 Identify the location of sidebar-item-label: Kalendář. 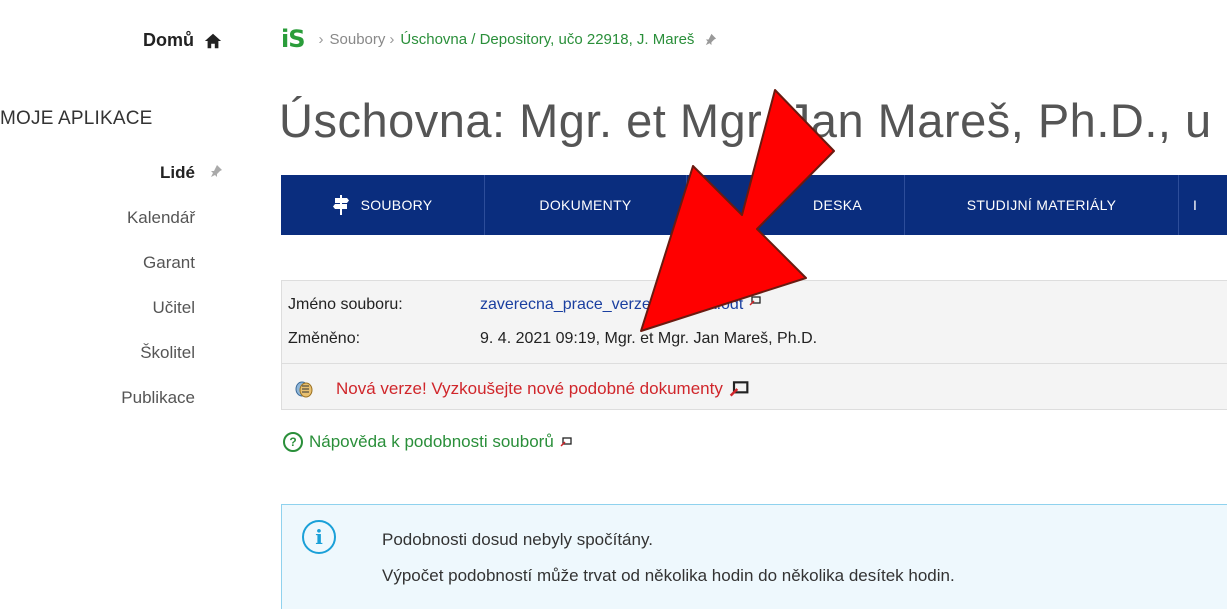
(160, 217).